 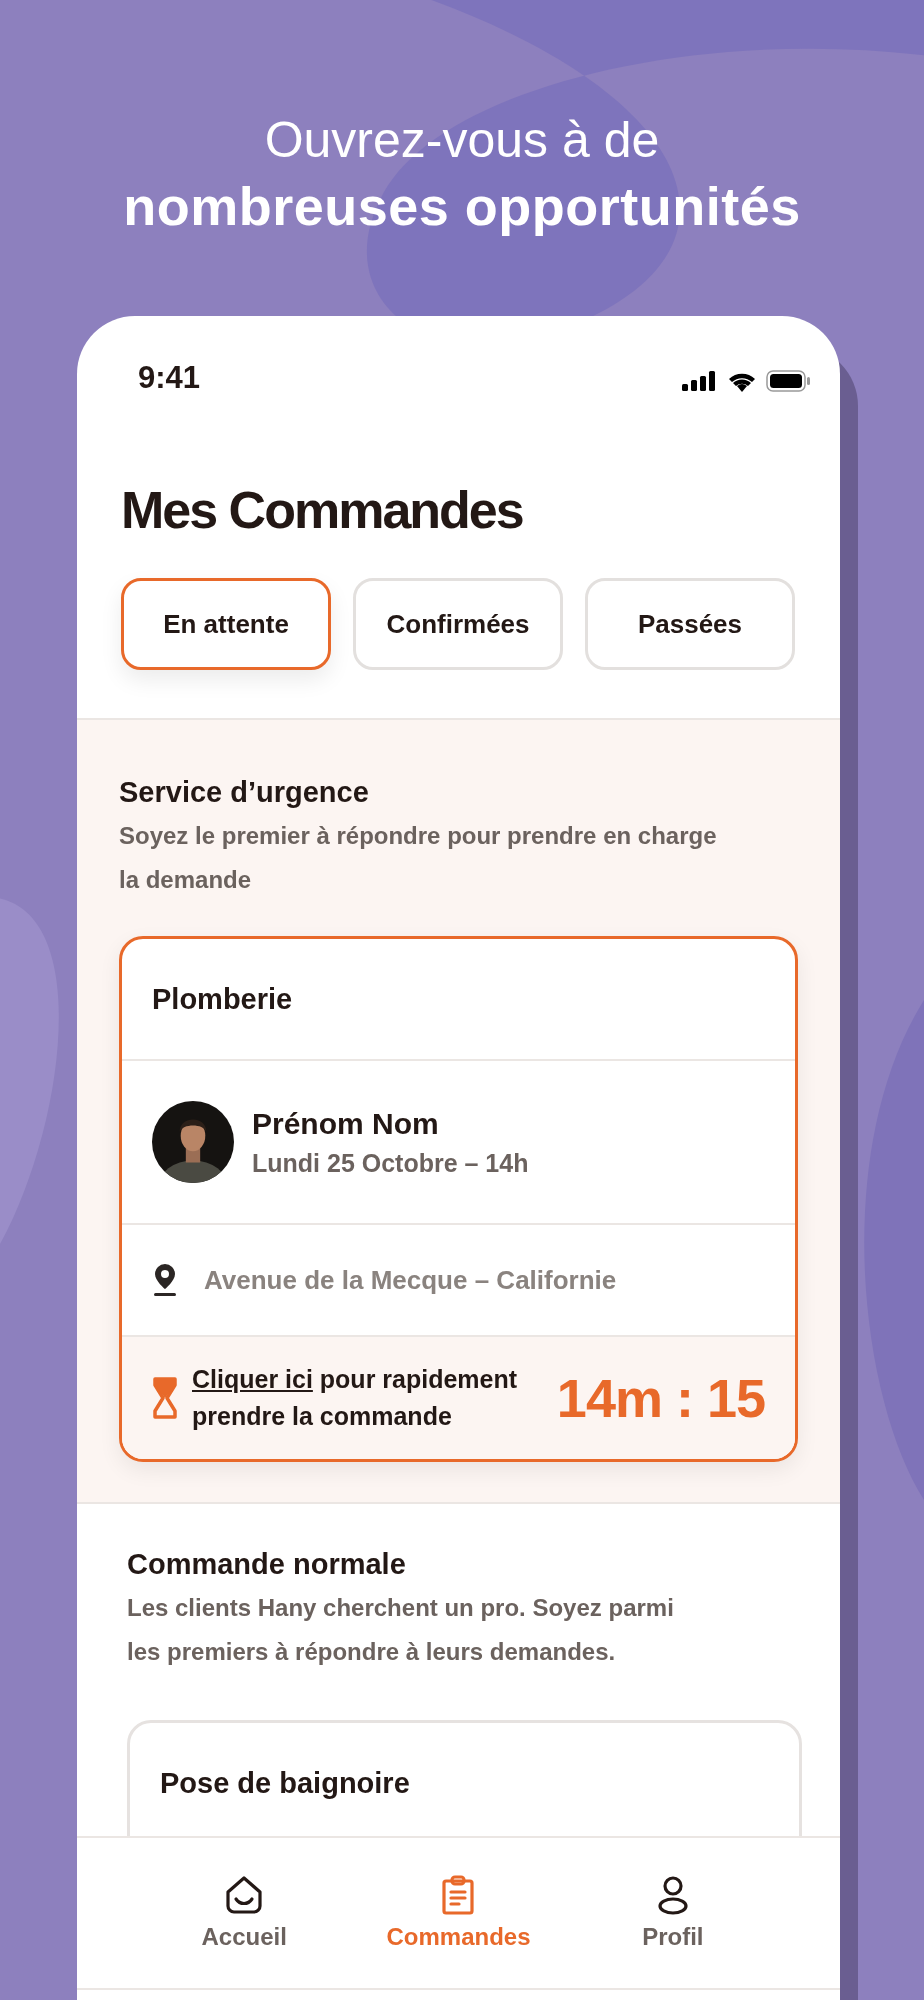 What do you see at coordinates (165, 1280) in the screenshot?
I see `location-pin-icon` at bounding box center [165, 1280].